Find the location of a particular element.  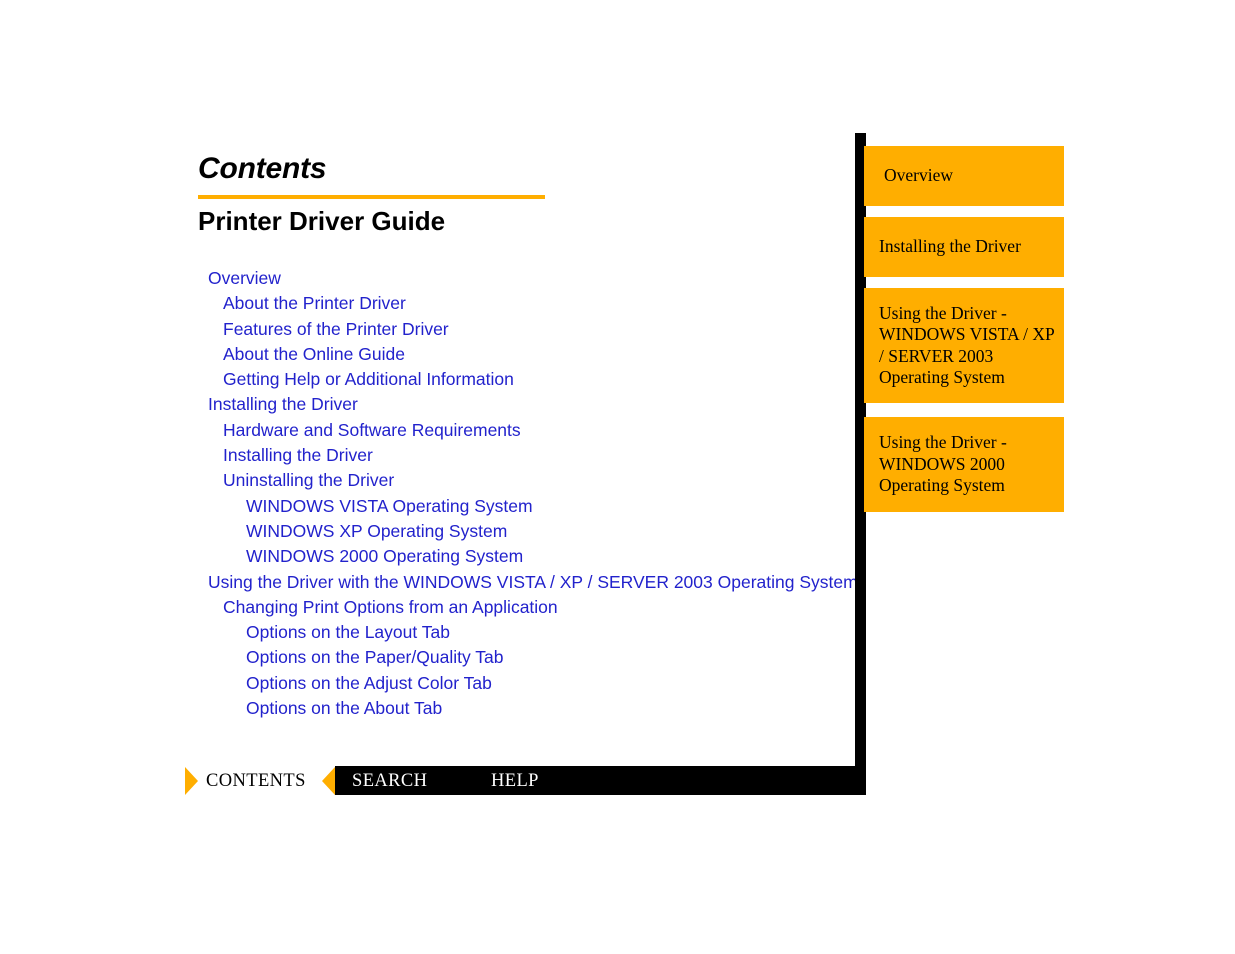

nav-search-button: SEARCH is located at coordinates (389, 781).